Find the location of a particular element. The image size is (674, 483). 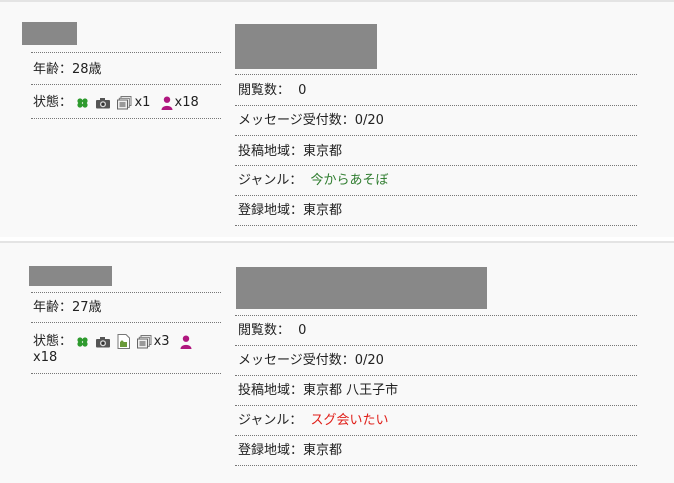

document-icon is located at coordinates (124, 341).